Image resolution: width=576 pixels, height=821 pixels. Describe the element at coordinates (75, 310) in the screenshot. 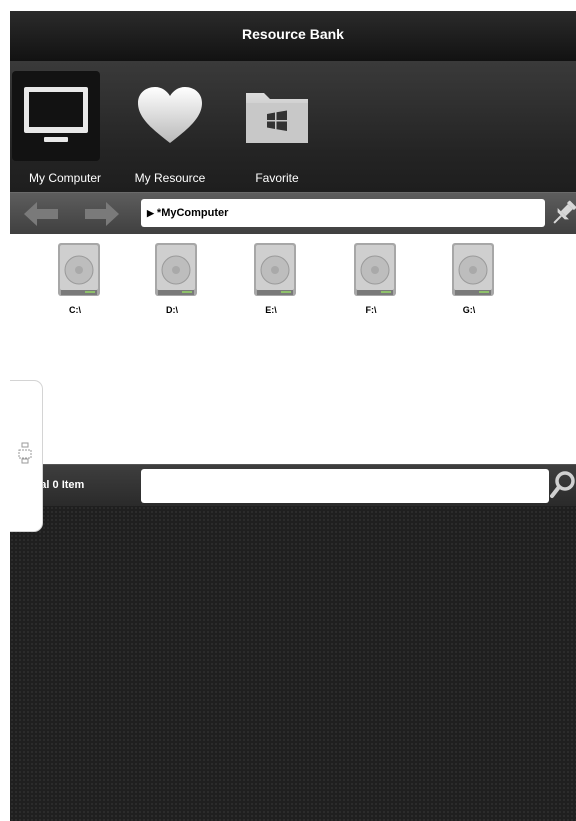

I see `drive-label: C:\` at that location.